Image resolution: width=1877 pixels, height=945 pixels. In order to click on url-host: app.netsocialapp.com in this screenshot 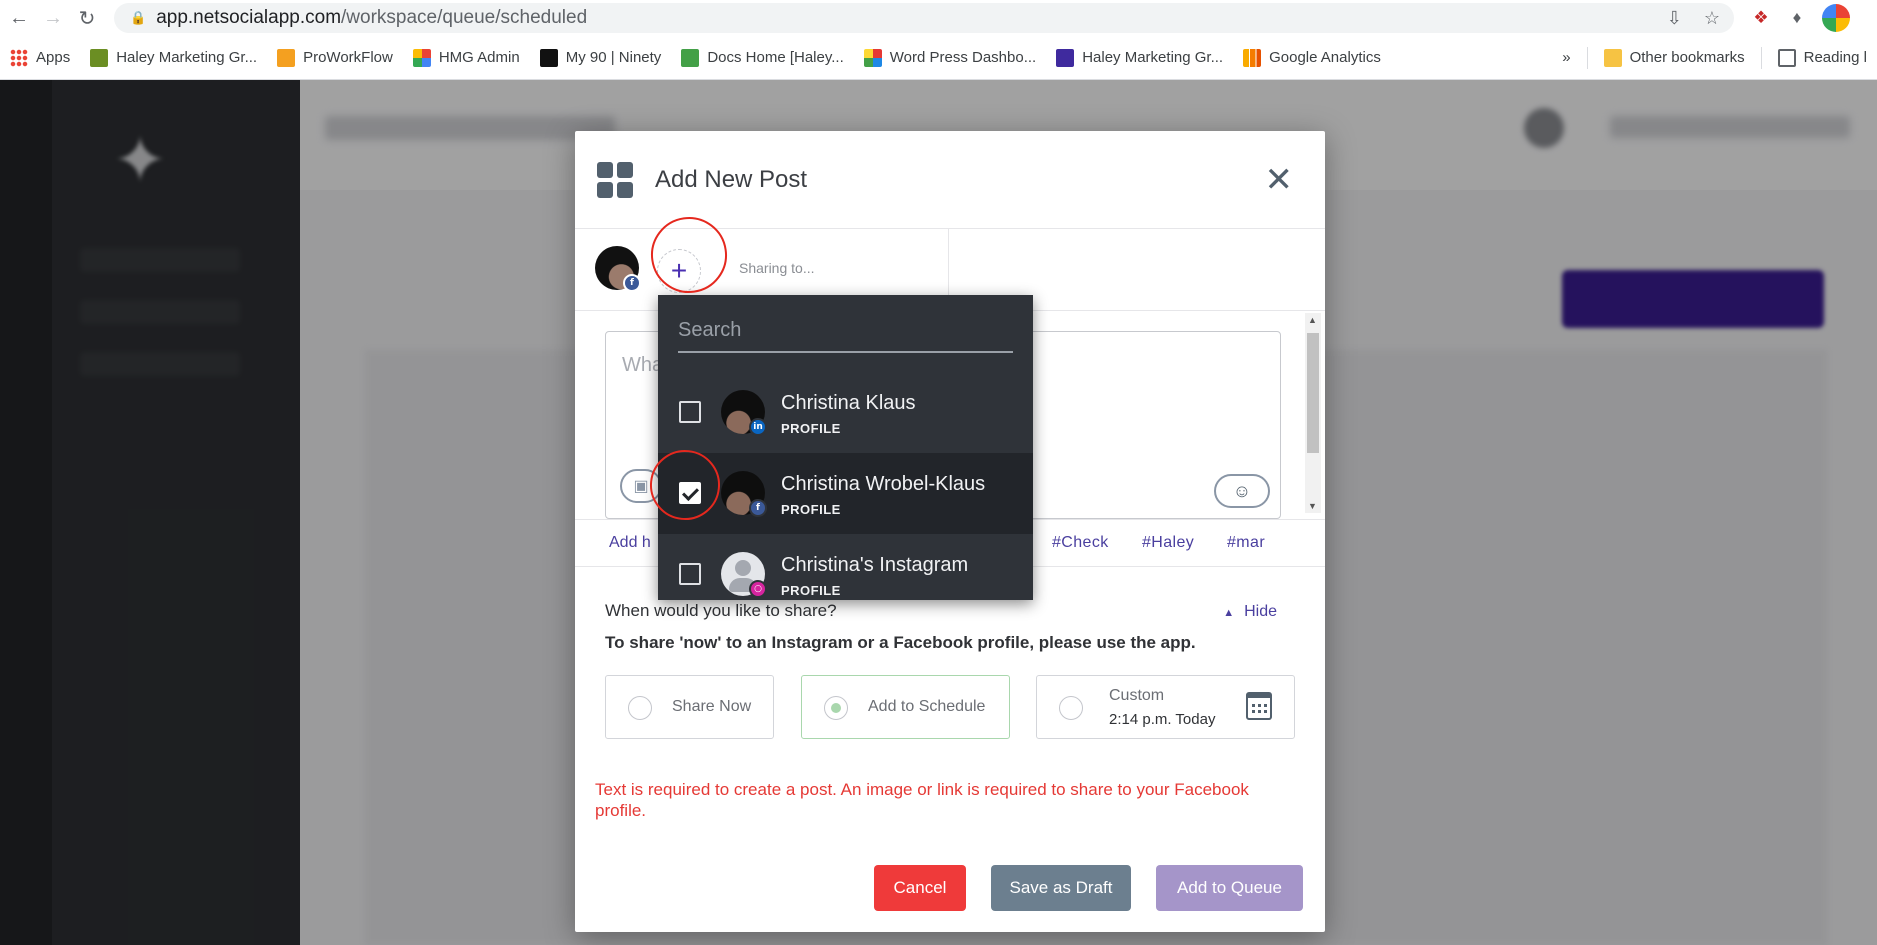, I will do `click(249, 17)`.